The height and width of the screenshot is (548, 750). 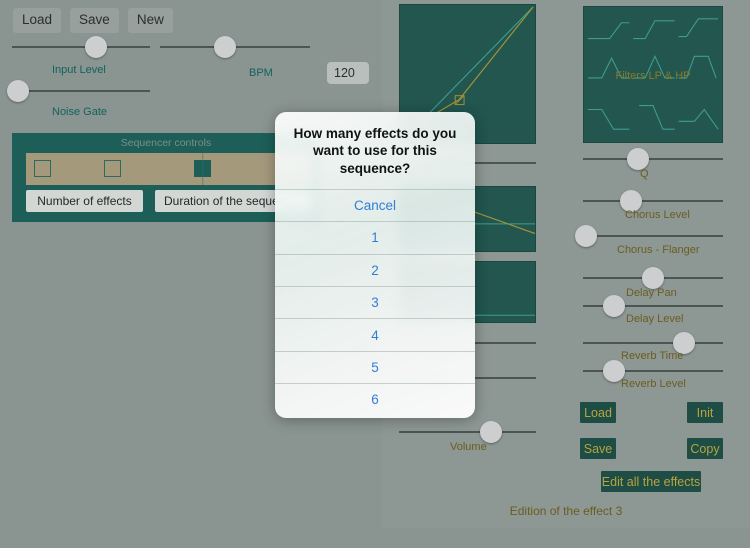 I want to click on dialog-option-3: 3, so click(x=375, y=301).